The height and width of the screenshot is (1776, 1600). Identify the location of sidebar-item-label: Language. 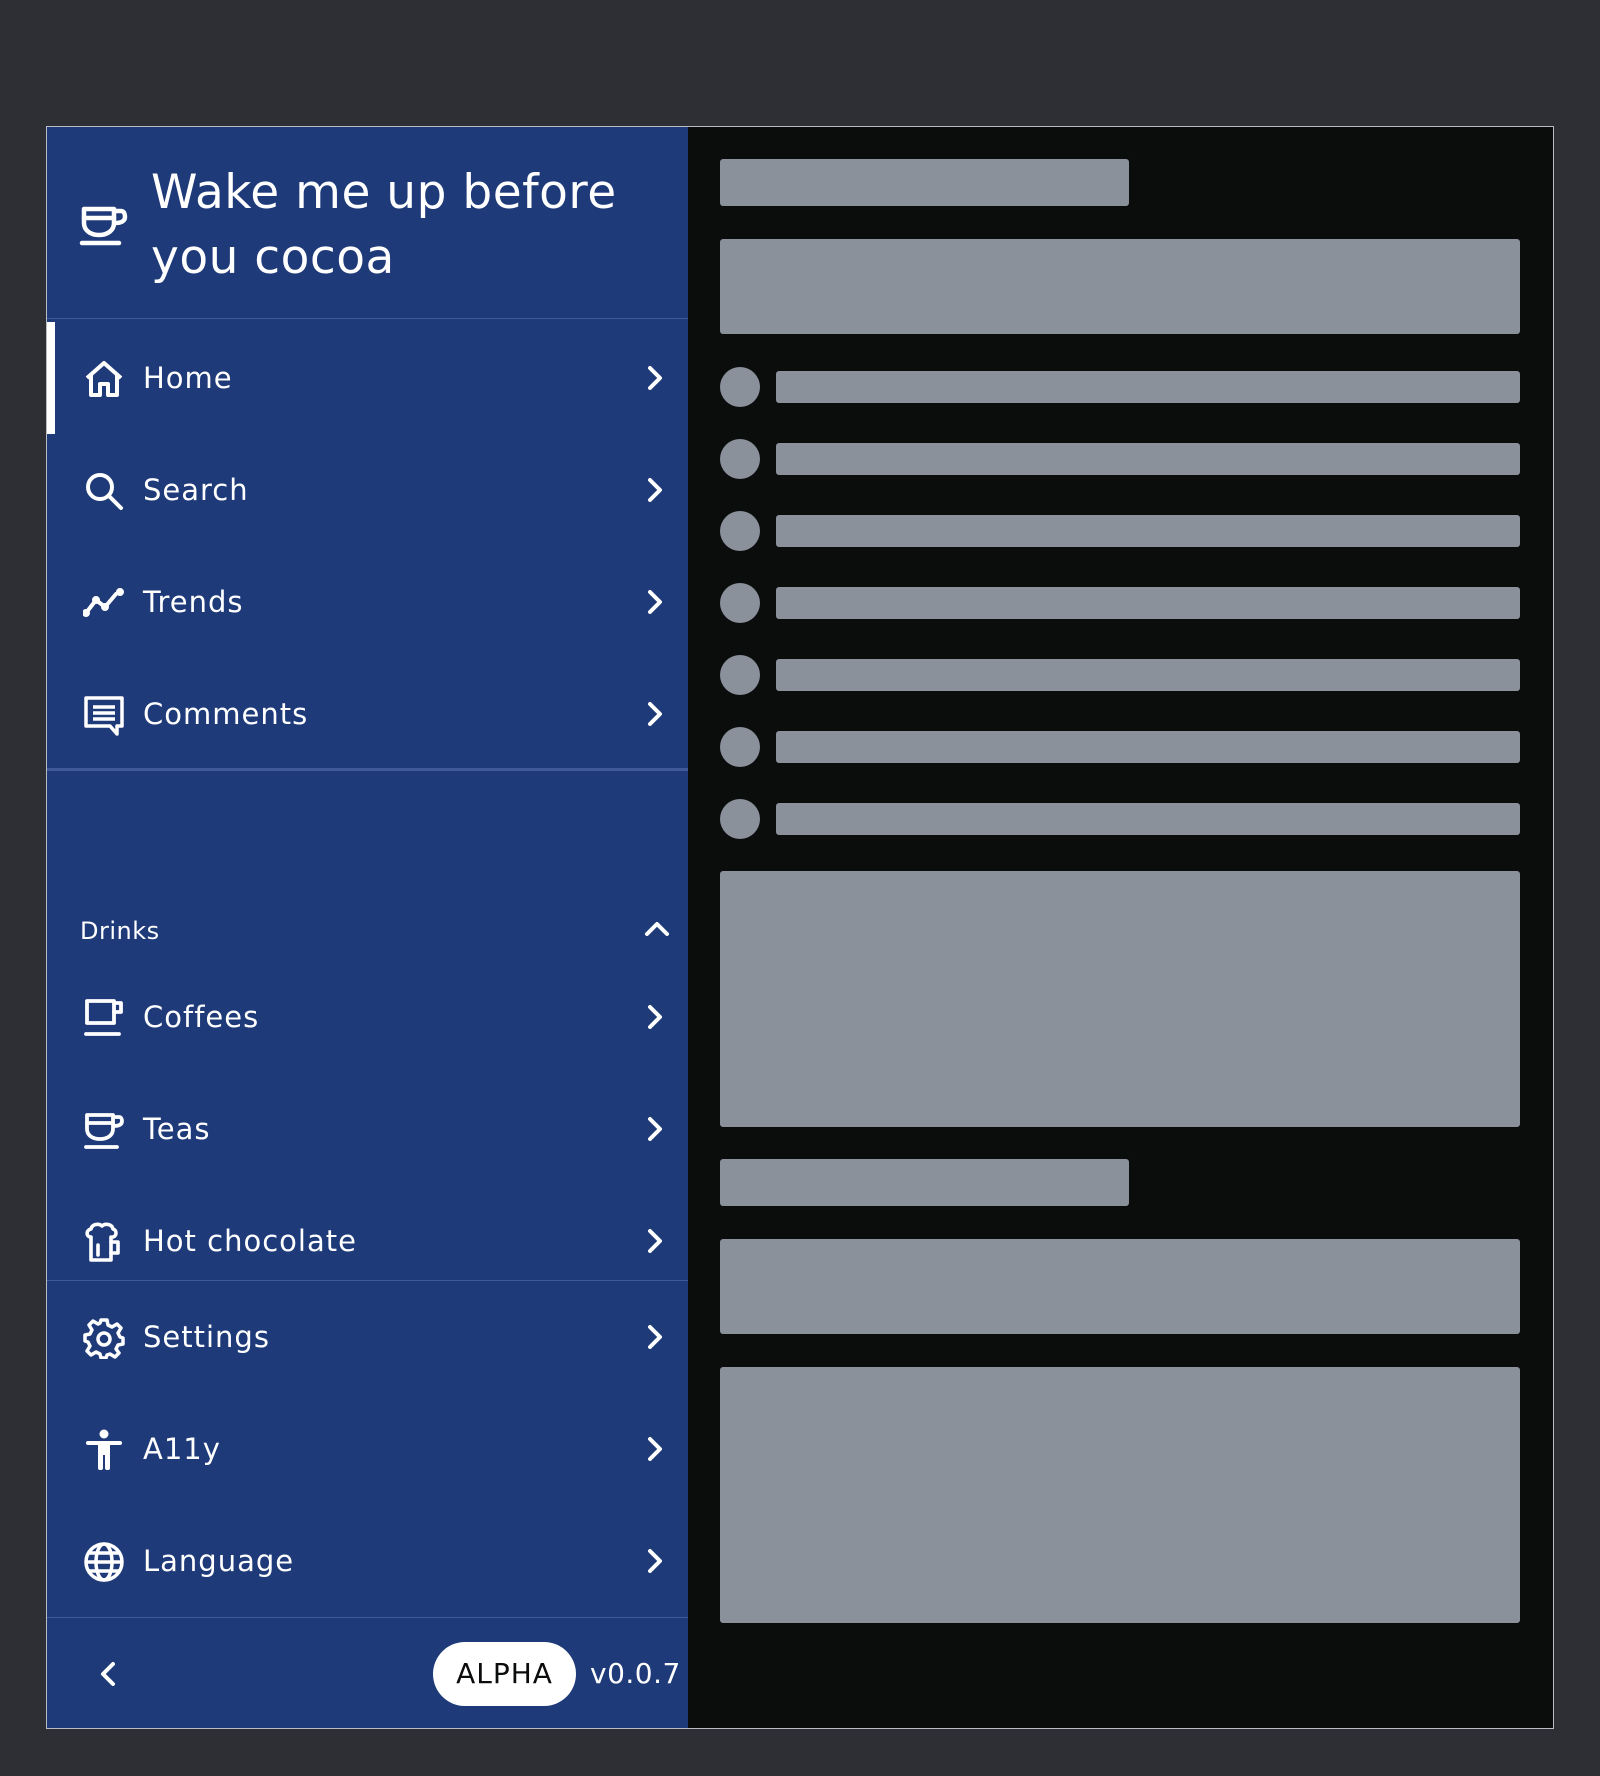
(219, 1561).